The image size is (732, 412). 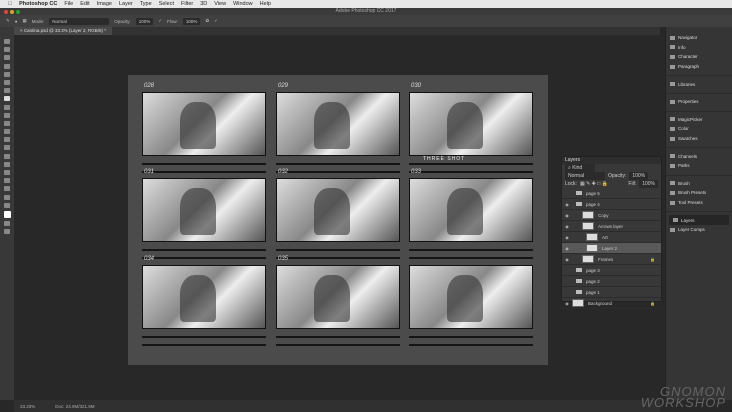 I want to click on marquee-tool-icon, so click(x=7, y=50).